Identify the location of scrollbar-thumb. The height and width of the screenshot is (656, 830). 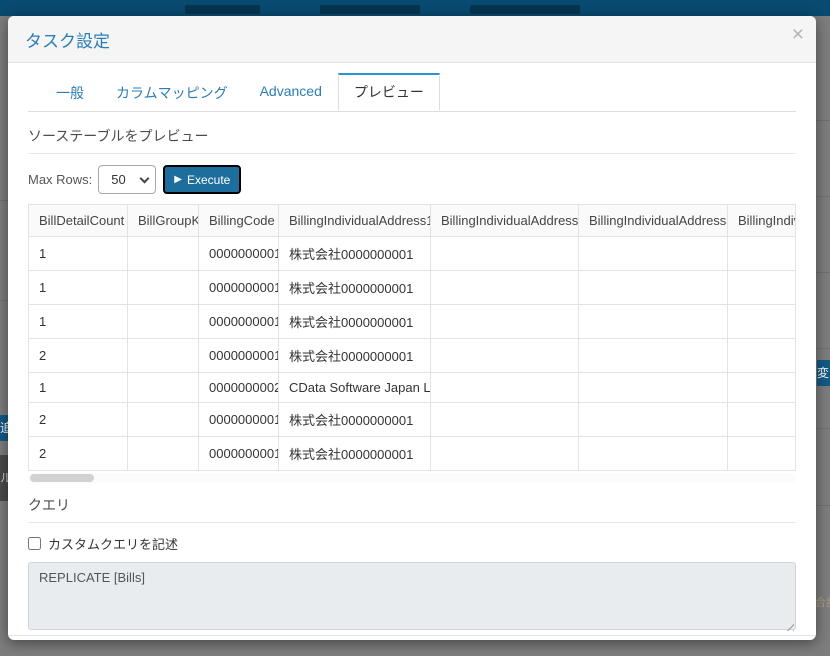
(62, 478).